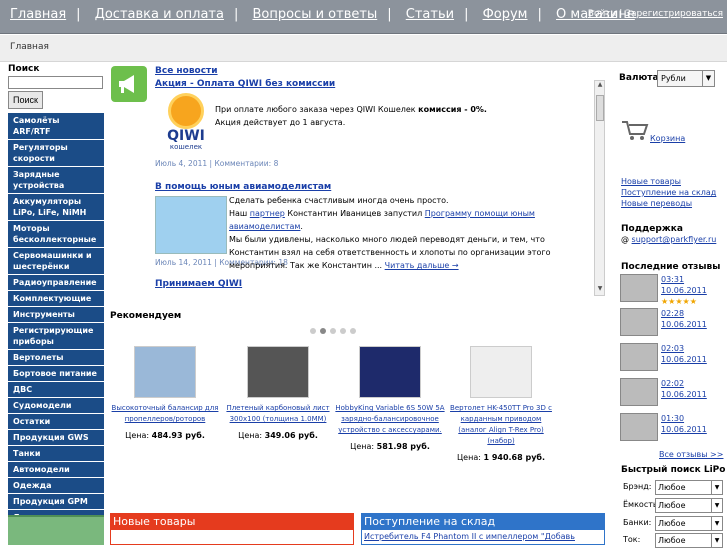  Describe the element at coordinates (178, 435) in the screenshot. I see `product-price: 484.93 руб.` at that location.